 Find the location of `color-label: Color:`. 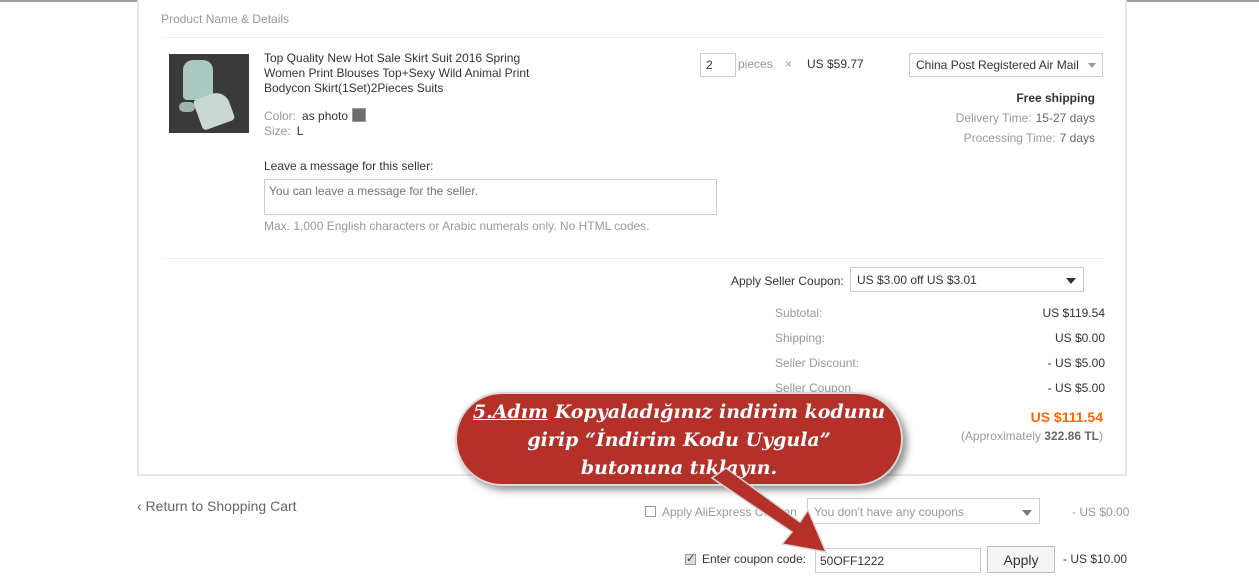

color-label: Color: is located at coordinates (280, 116).